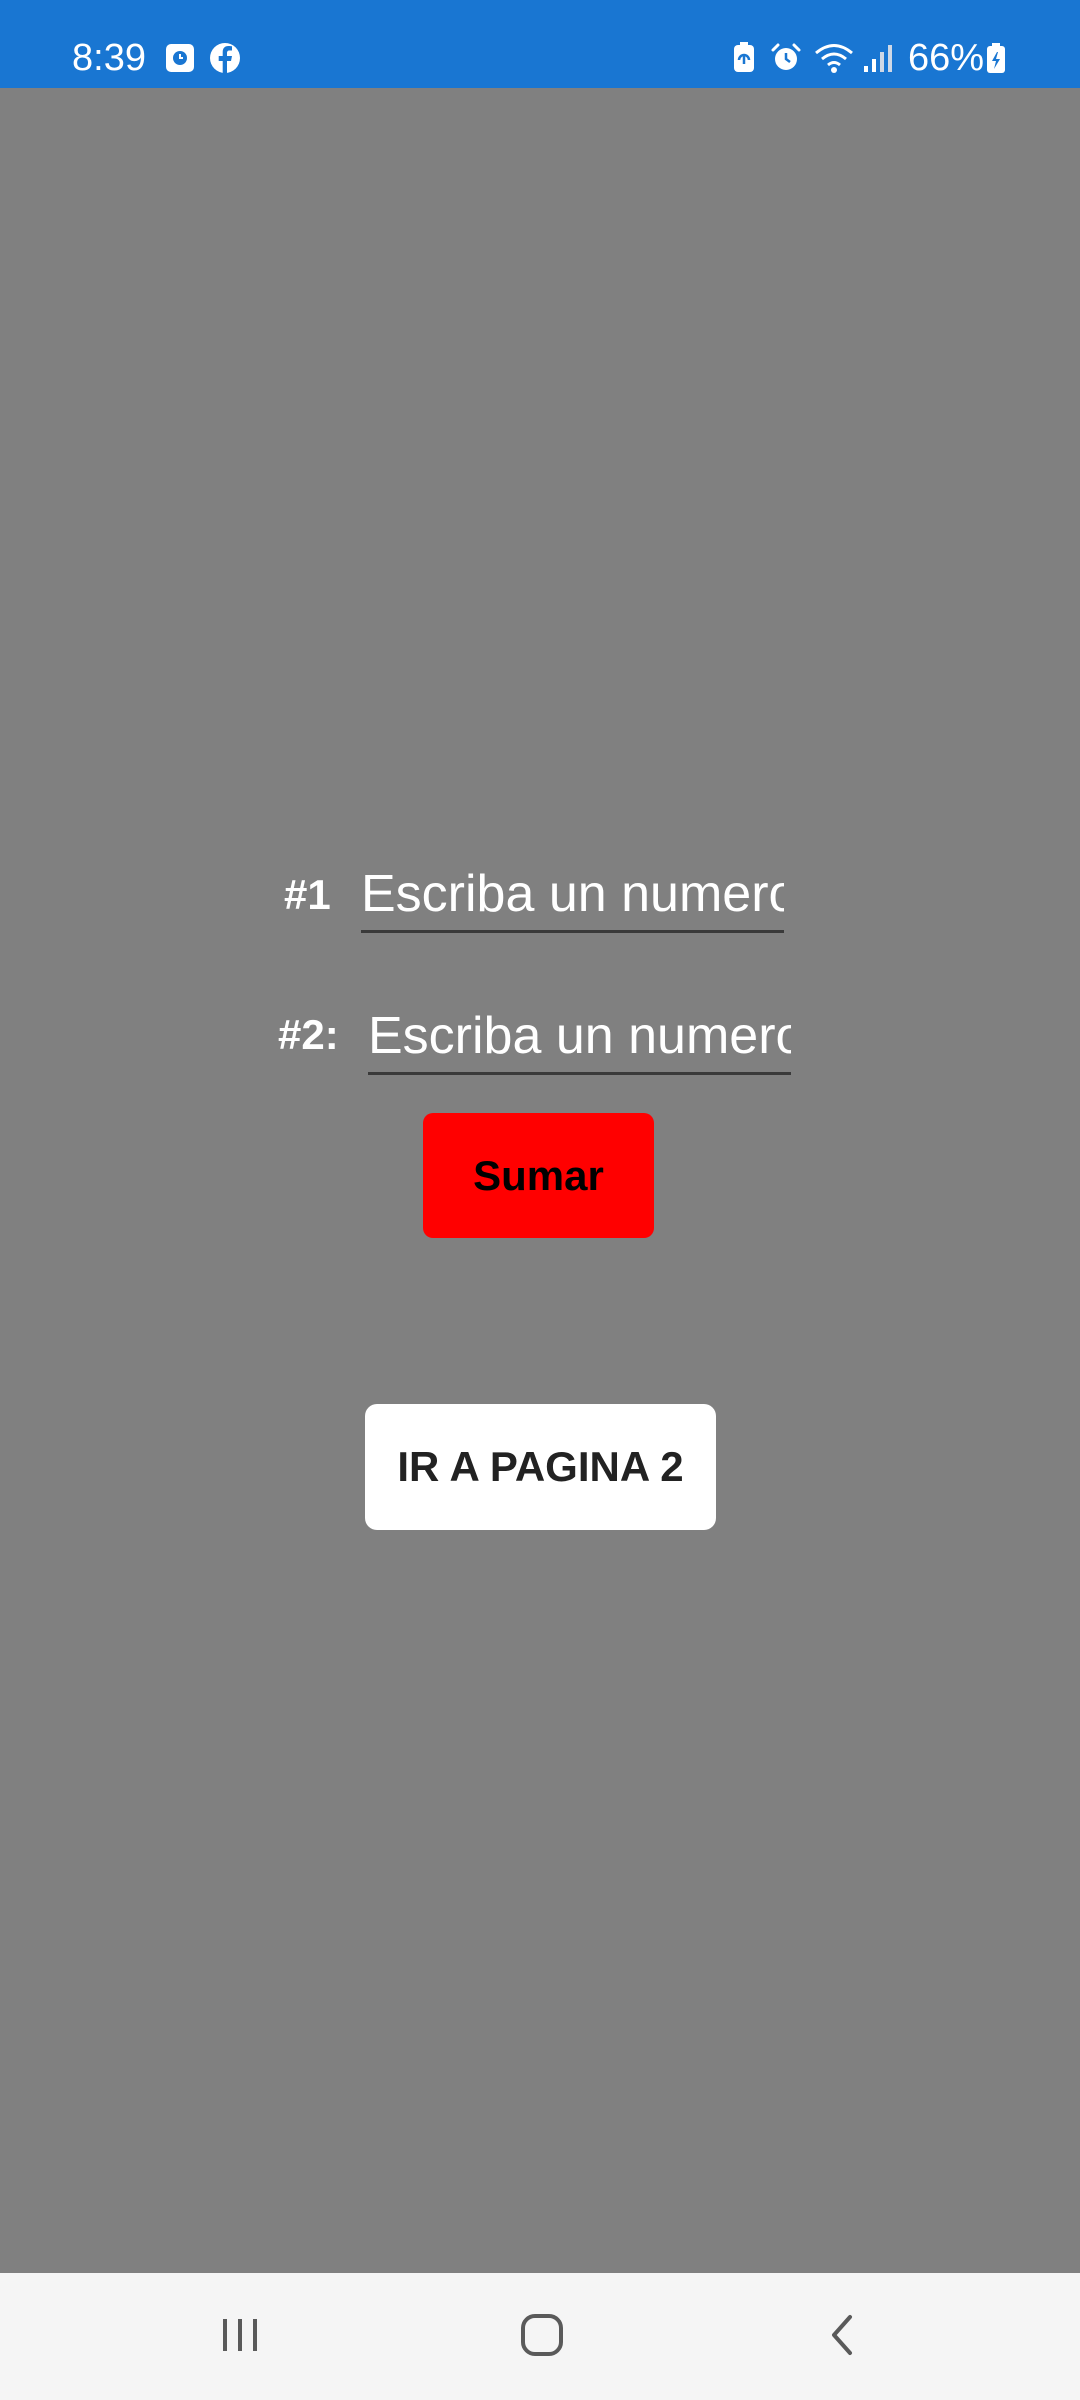 The height and width of the screenshot is (2400, 1080). Describe the element at coordinates (109, 58) in the screenshot. I see `status-time: 8:39` at that location.